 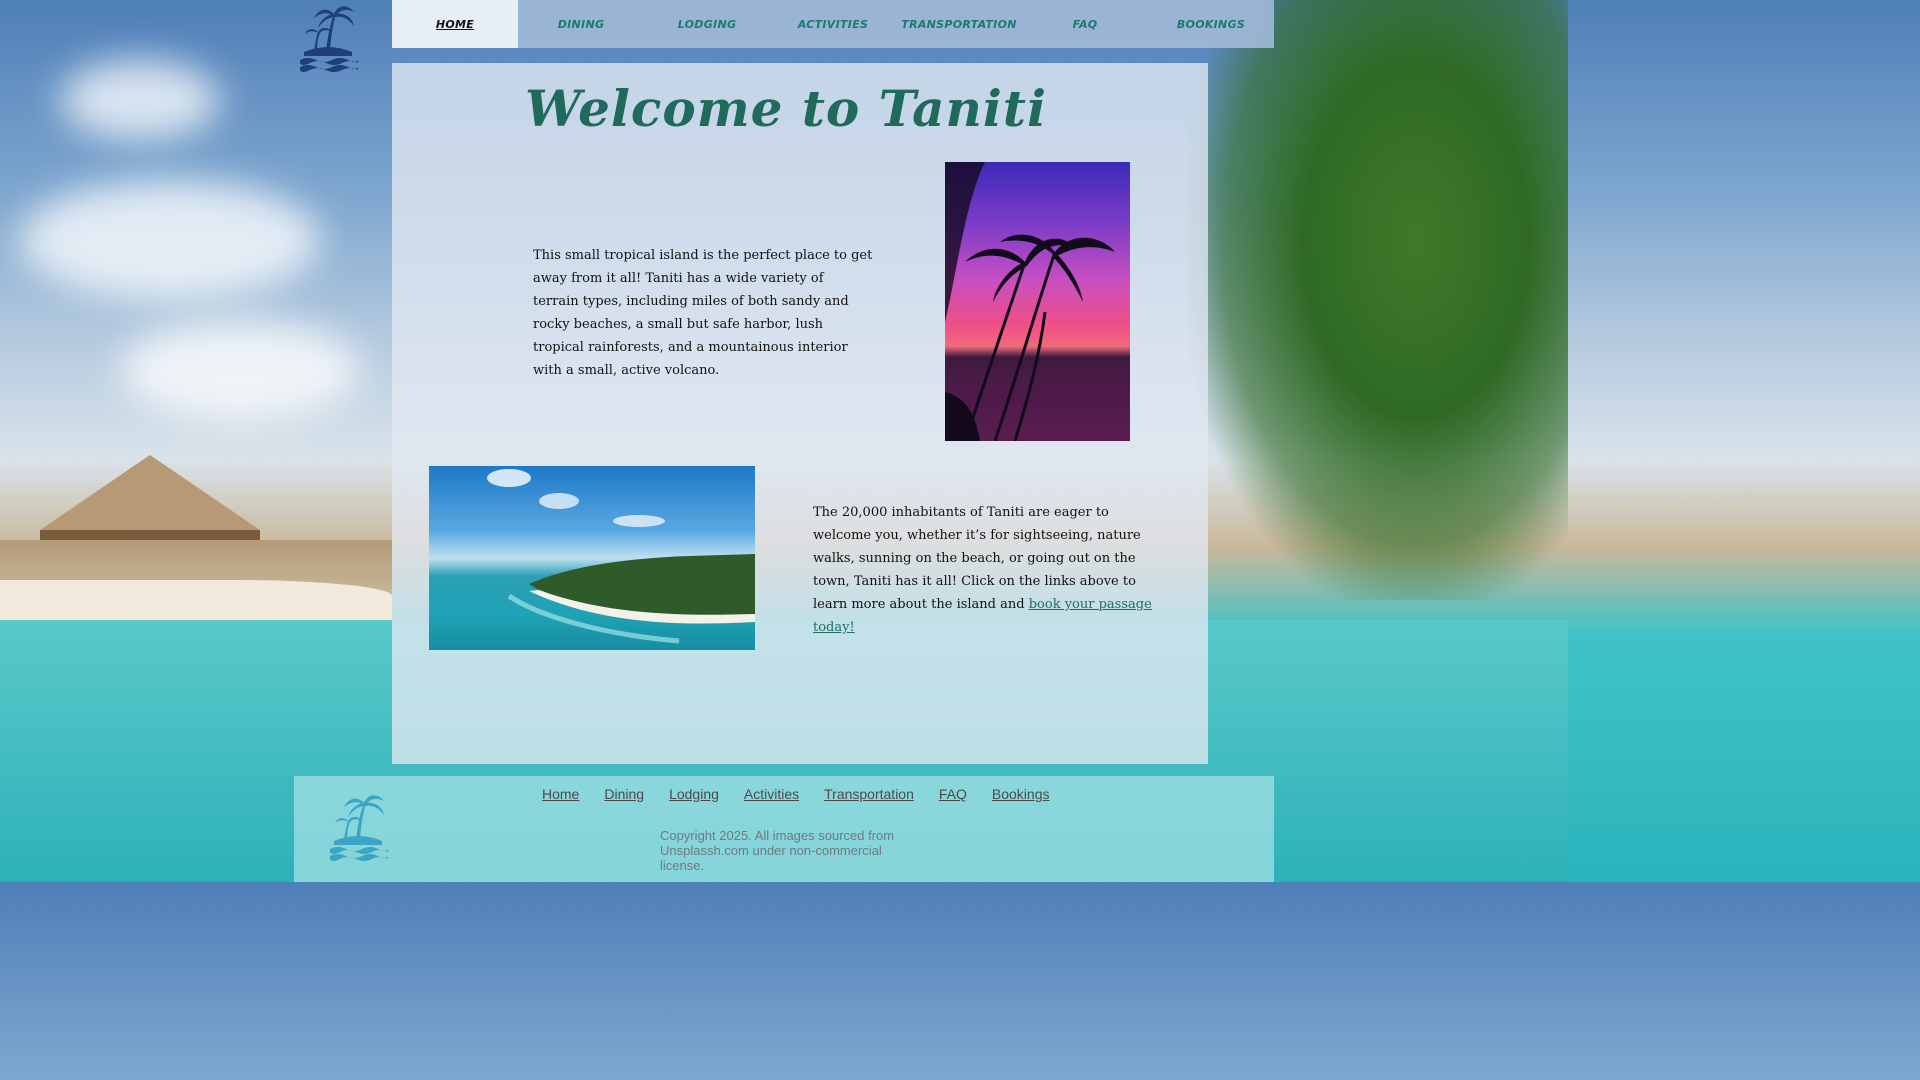 I want to click on footer-link-bookings: Bookings, so click(x=1021, y=794).